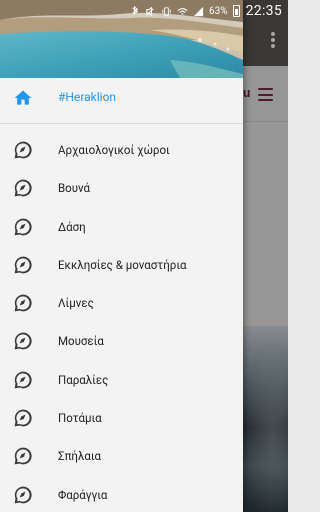  Describe the element at coordinates (79, 456) in the screenshot. I see `category-label: Σπήλαια` at that location.